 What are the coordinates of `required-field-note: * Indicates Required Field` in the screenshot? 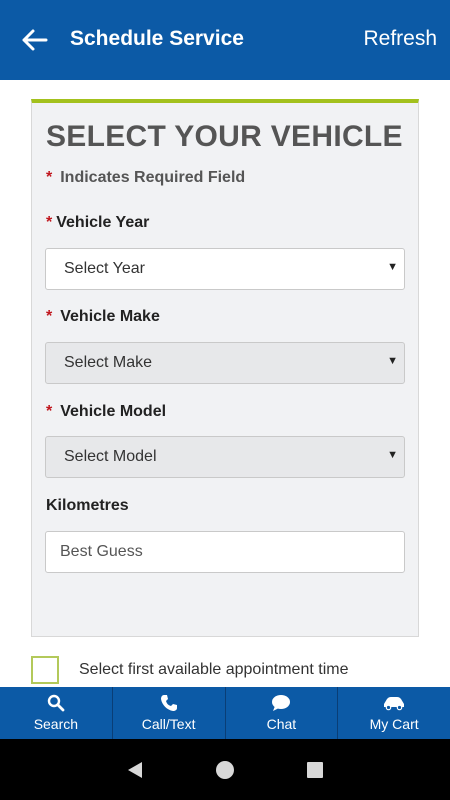 It's located at (145, 178).